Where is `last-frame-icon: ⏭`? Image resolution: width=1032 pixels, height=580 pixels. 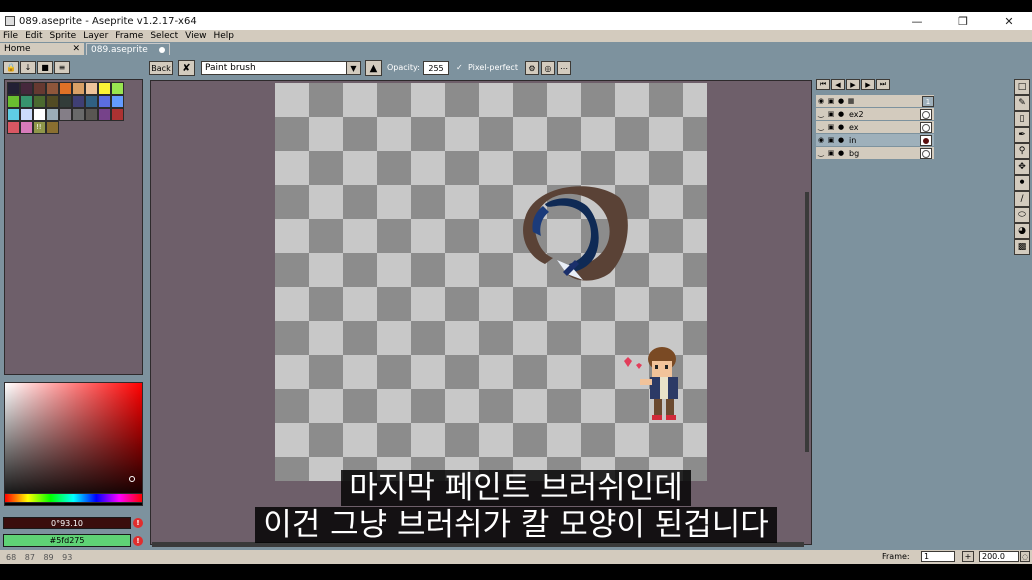 last-frame-icon: ⏭ is located at coordinates (883, 84).